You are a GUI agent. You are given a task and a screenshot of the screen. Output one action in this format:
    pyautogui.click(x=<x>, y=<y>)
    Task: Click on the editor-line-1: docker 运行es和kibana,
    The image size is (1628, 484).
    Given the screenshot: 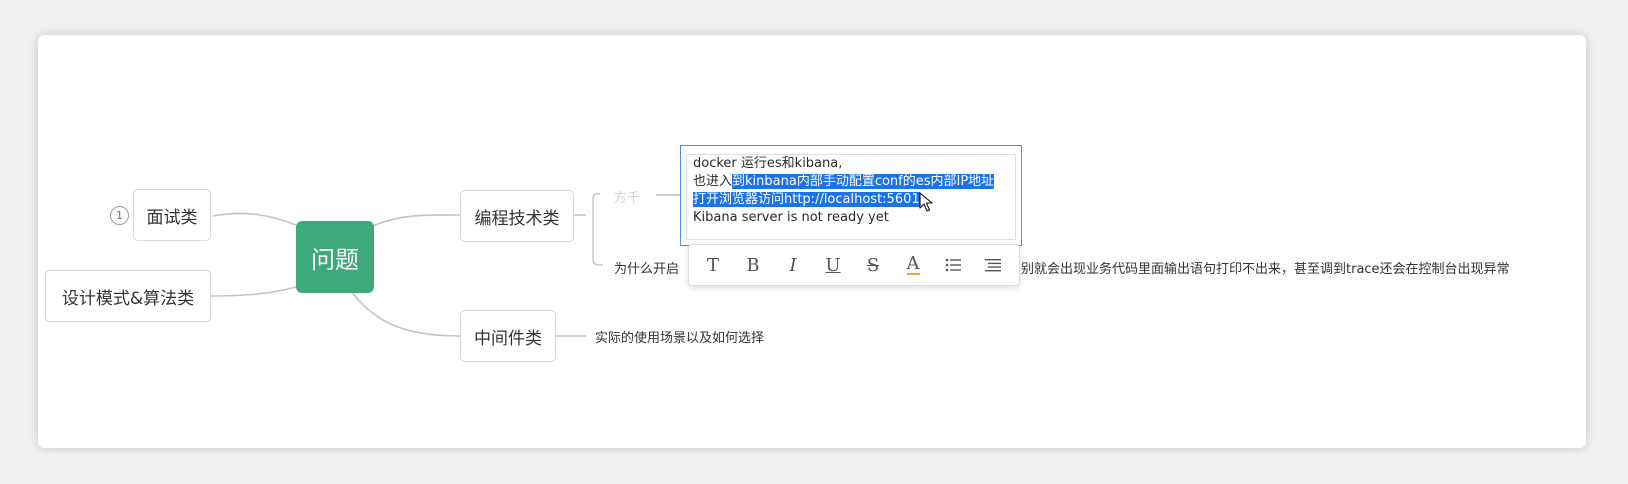 What is the action you would take?
    pyautogui.click(x=767, y=164)
    